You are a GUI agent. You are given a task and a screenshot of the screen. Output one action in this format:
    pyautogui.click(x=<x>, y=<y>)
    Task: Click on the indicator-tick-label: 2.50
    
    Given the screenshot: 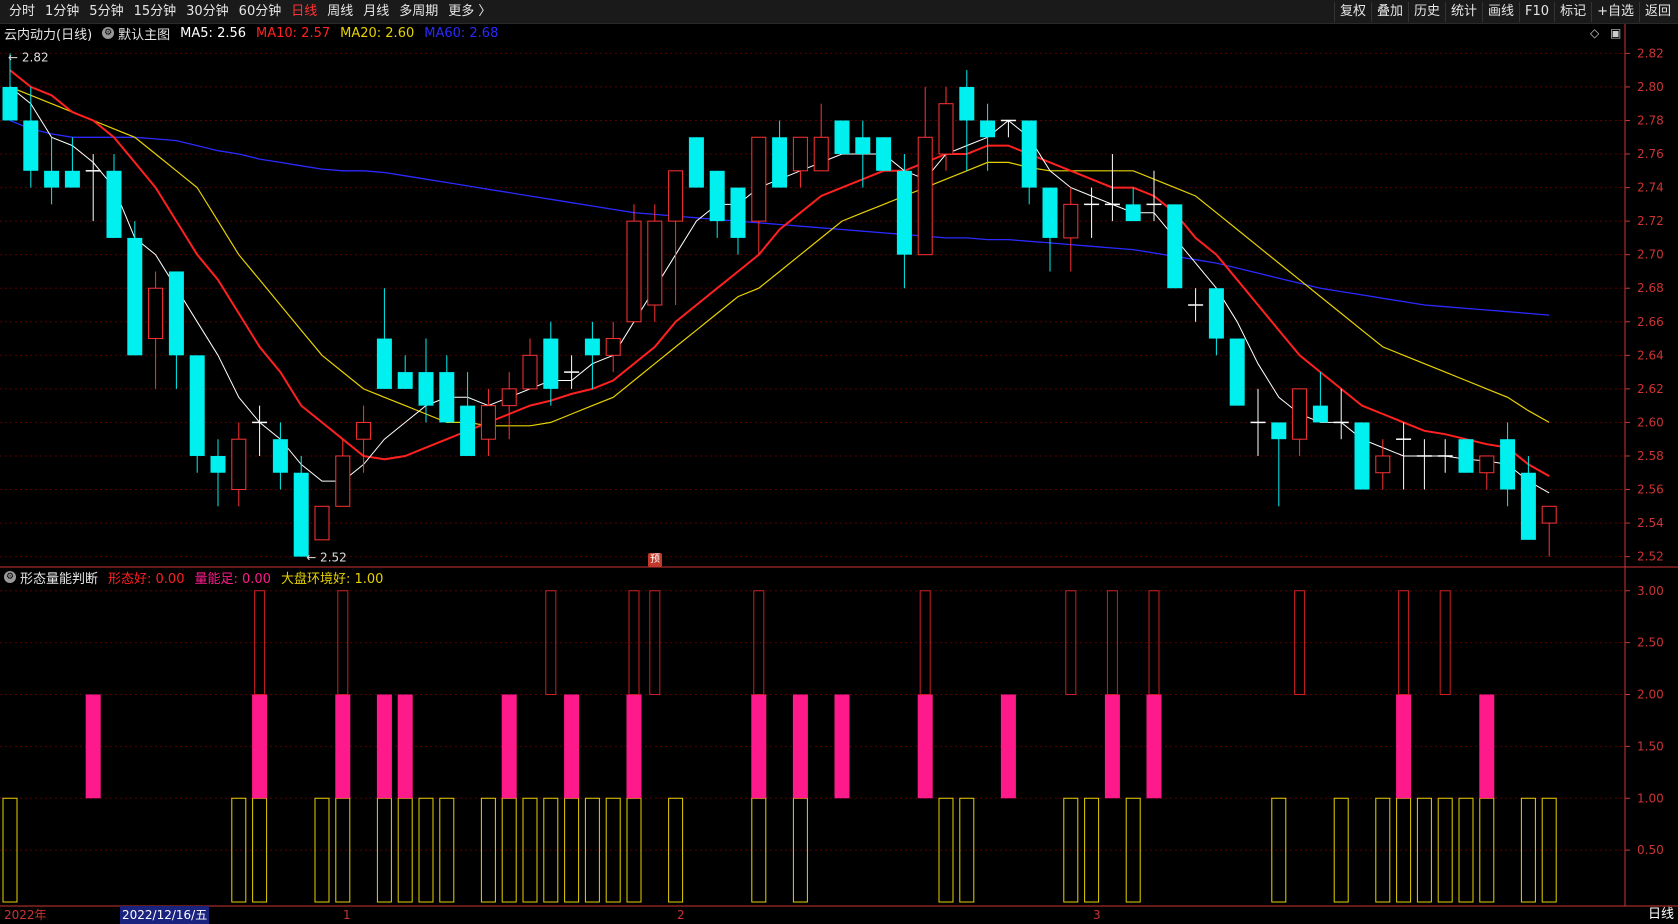 What is the action you would take?
    pyautogui.click(x=1650, y=643)
    